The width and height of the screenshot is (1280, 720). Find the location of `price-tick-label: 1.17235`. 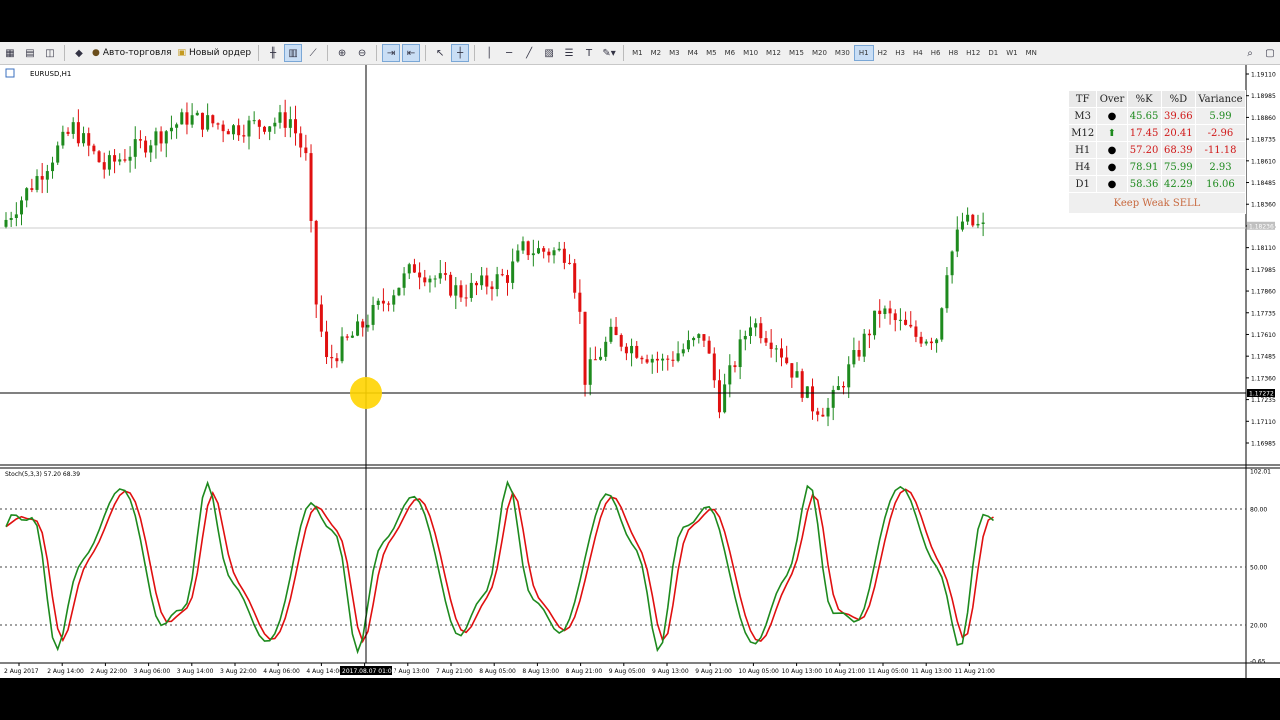

price-tick-label: 1.17235 is located at coordinates (1263, 400).